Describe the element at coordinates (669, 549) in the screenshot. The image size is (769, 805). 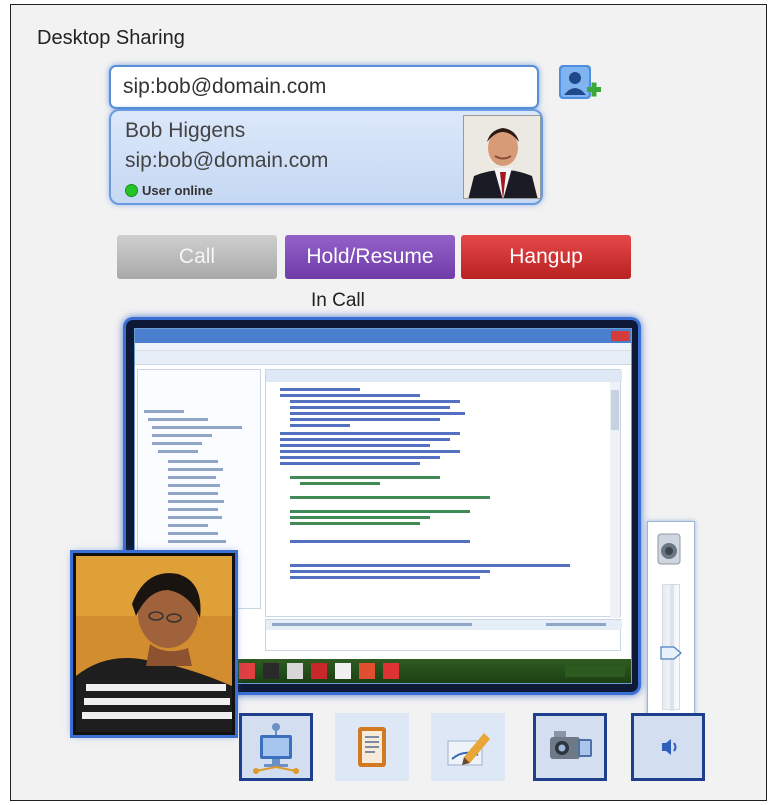
I see `speaker-device-icon` at that location.